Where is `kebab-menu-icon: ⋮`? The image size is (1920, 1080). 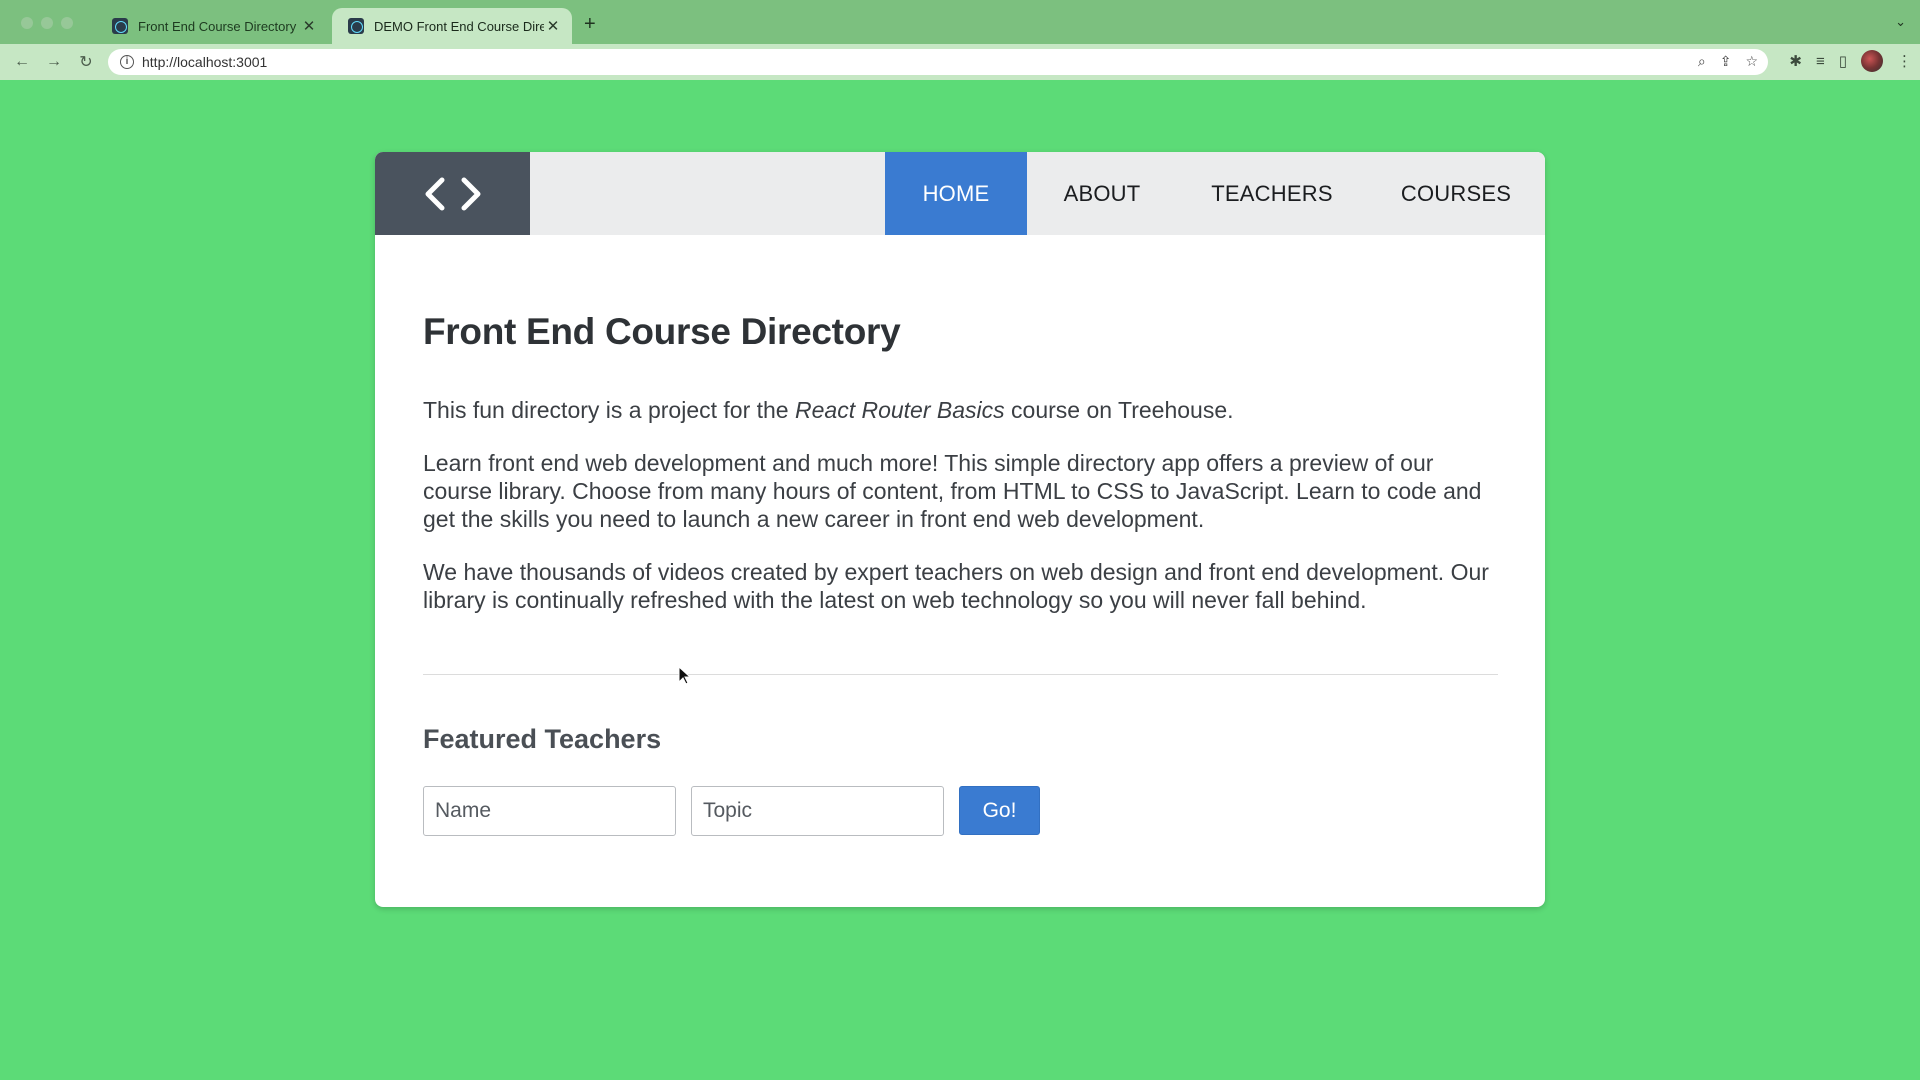
kebab-menu-icon: ⋮ is located at coordinates (1904, 61).